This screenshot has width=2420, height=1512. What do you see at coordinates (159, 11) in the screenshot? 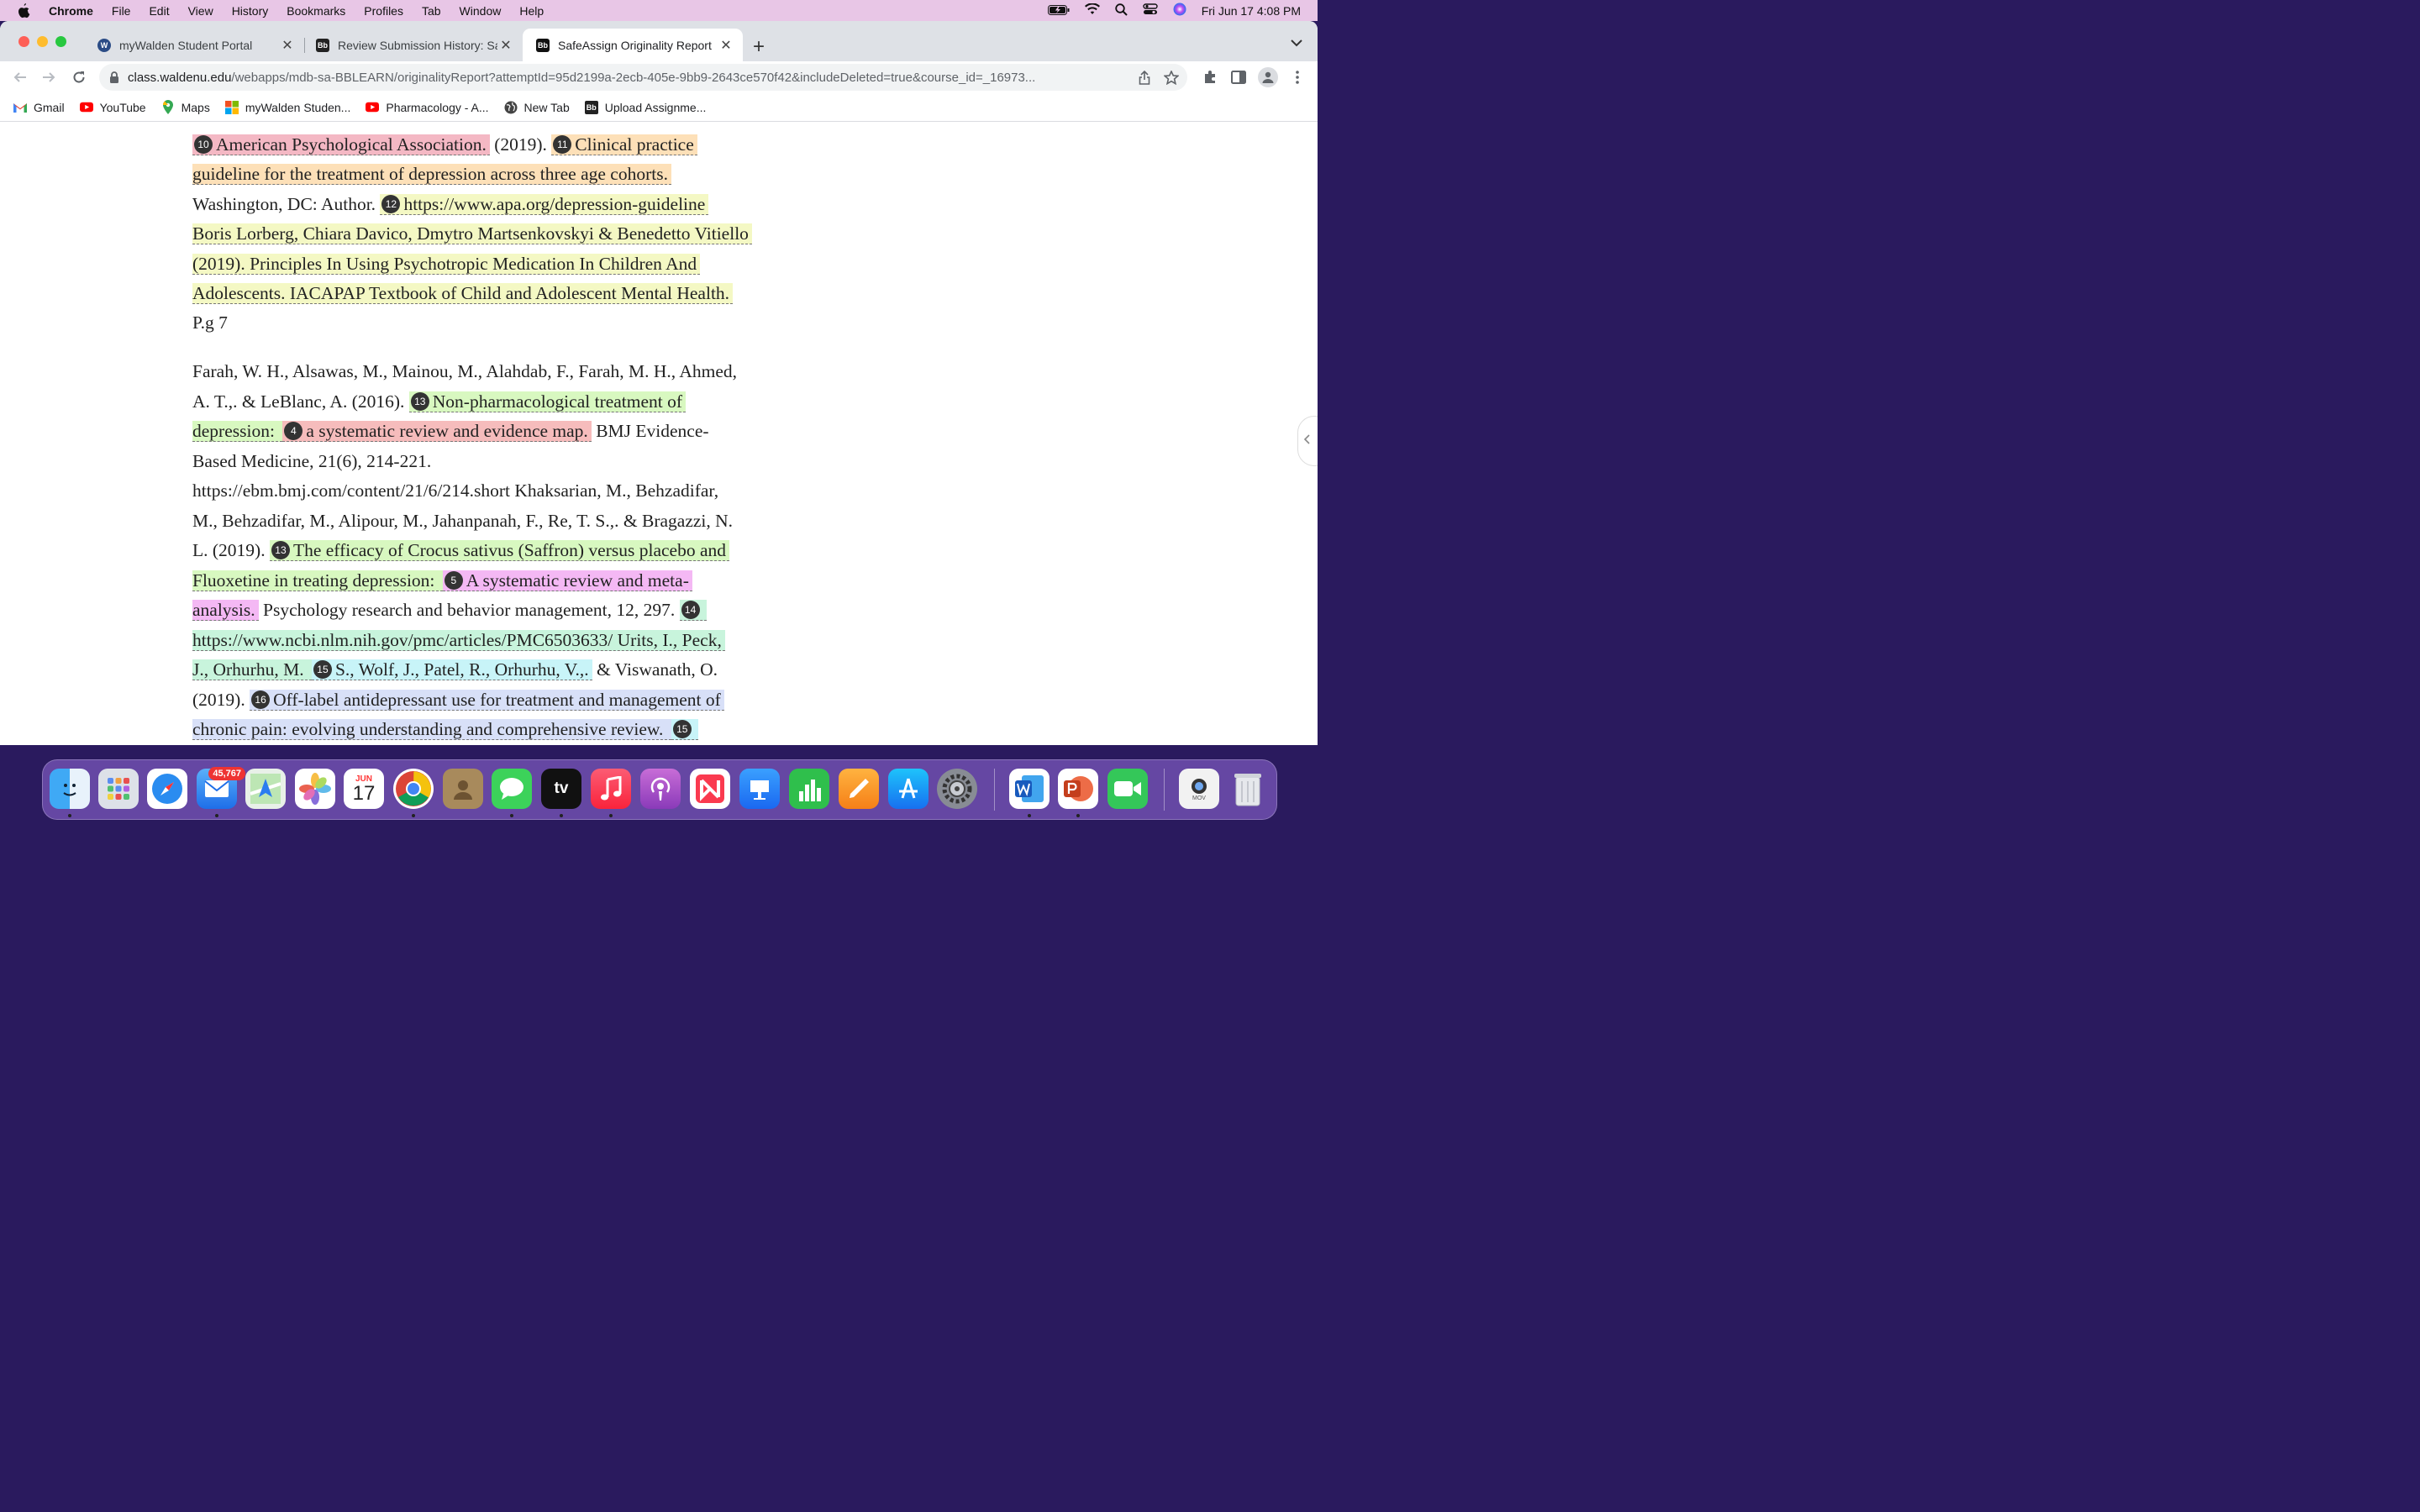
I see `menu-edit: Edit` at bounding box center [159, 11].